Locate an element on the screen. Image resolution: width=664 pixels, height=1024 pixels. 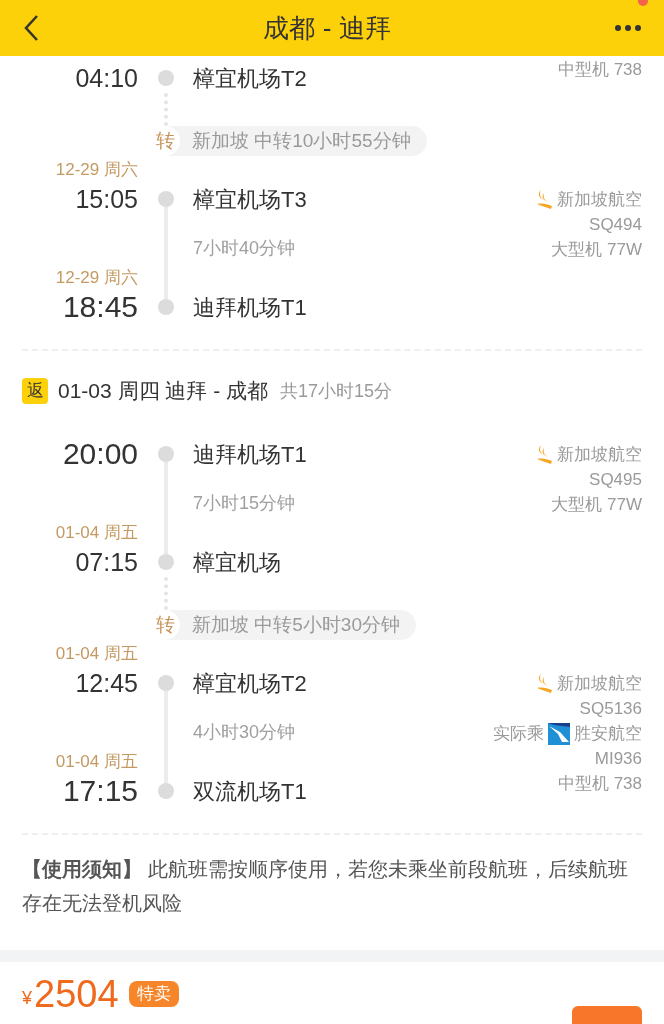
return-badge: 返 is located at coordinates (35, 391).